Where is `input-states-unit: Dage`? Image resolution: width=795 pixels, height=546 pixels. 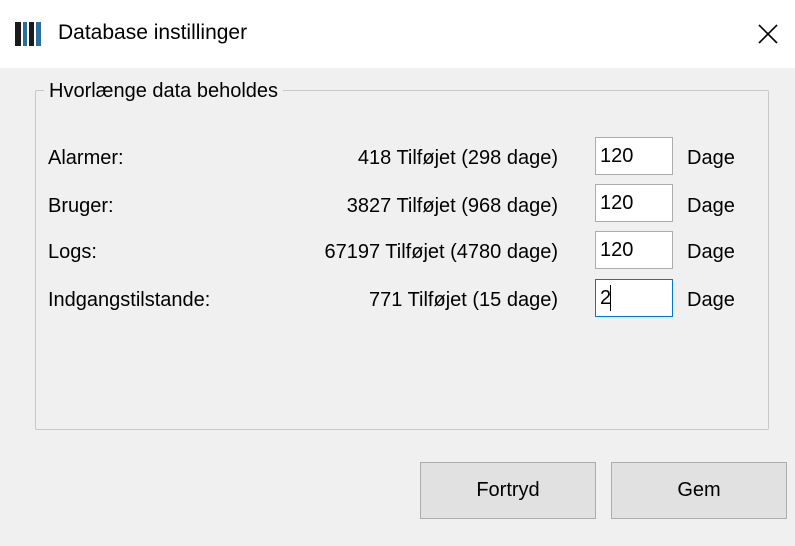
input-states-unit: Dage is located at coordinates (711, 300).